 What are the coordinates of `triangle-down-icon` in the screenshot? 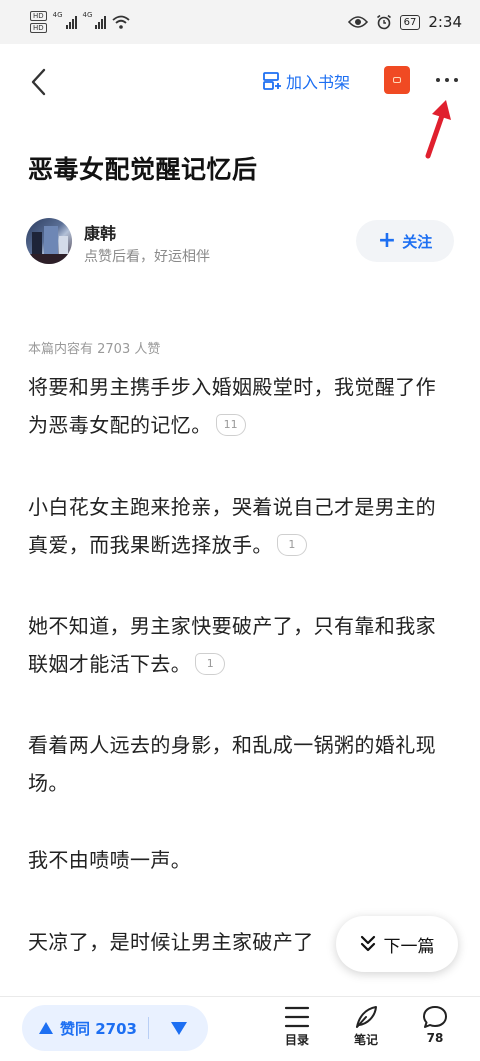 It's located at (178, 1028).